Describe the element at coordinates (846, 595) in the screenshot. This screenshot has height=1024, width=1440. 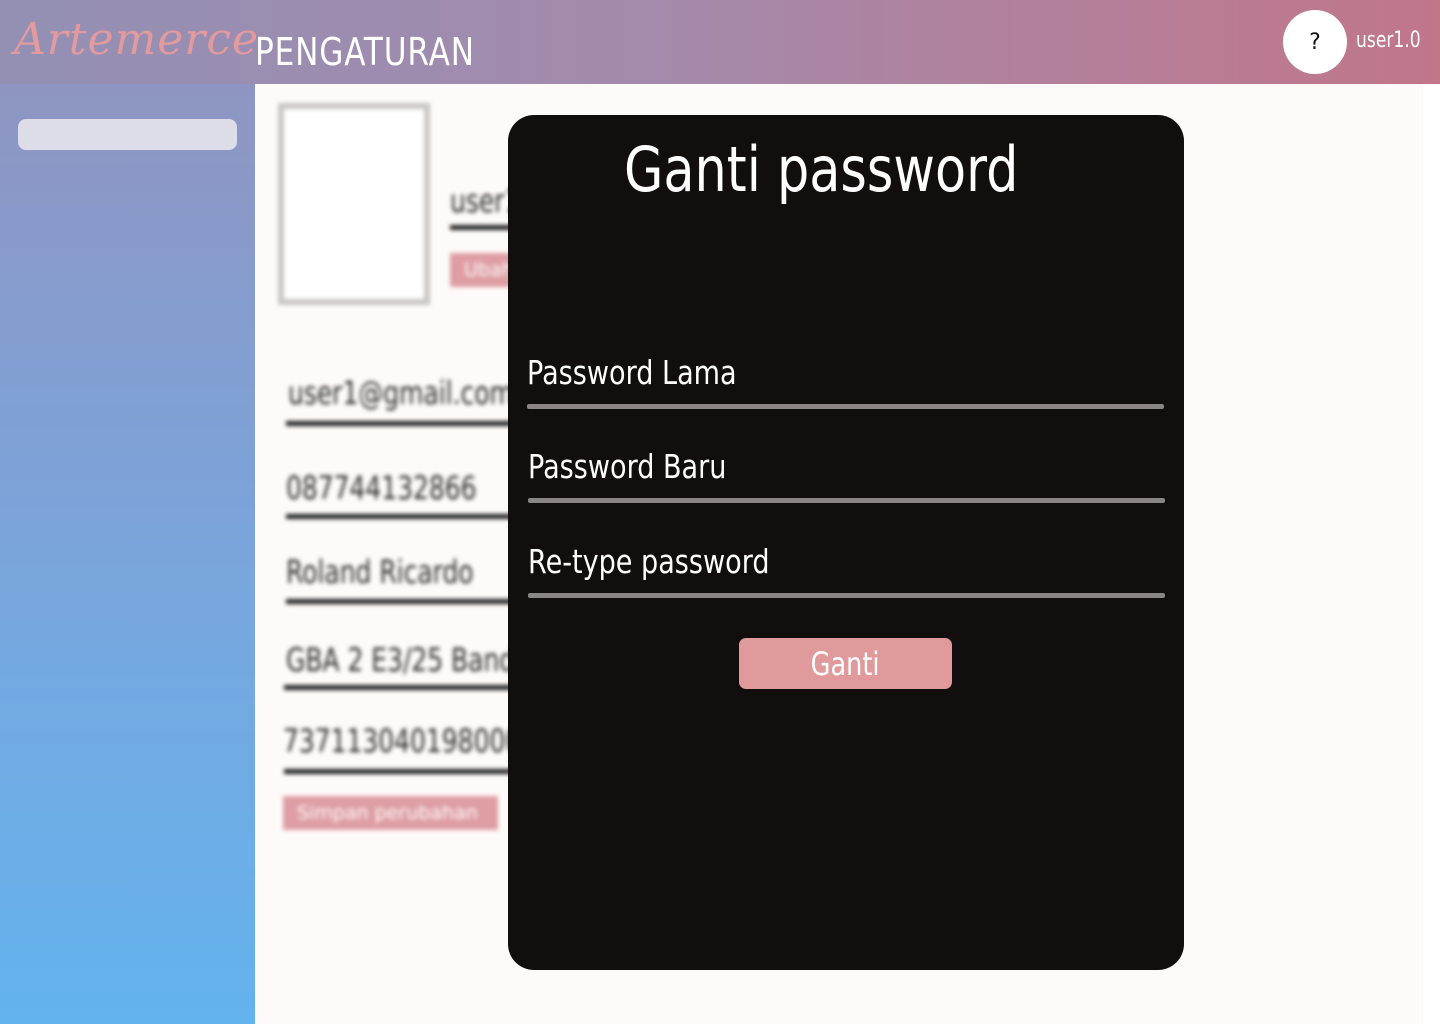
I see `retype-password-underline` at that location.